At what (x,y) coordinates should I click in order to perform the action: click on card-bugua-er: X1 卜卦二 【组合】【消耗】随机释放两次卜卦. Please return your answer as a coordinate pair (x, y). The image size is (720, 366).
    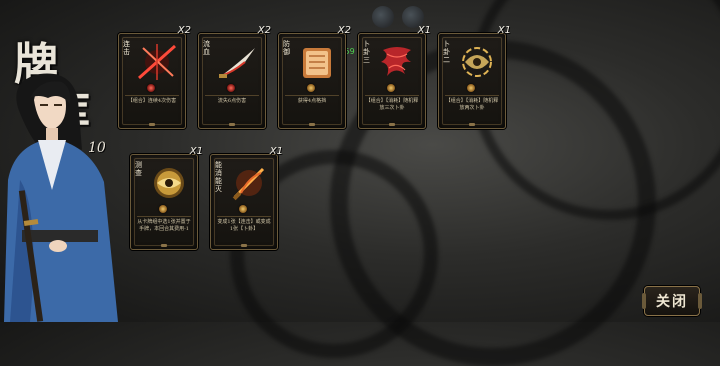
    Looking at the image, I should click on (474, 77).